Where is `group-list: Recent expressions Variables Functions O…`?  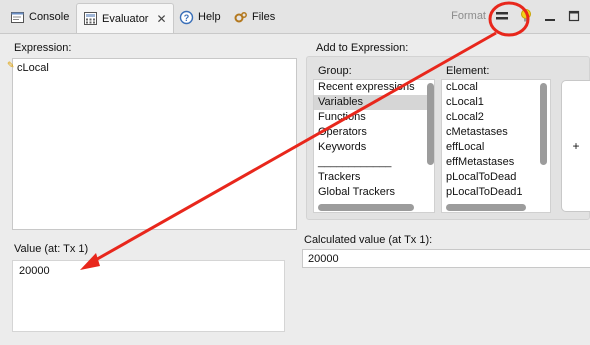 group-list: Recent expressions Variables Functions O… is located at coordinates (374, 146).